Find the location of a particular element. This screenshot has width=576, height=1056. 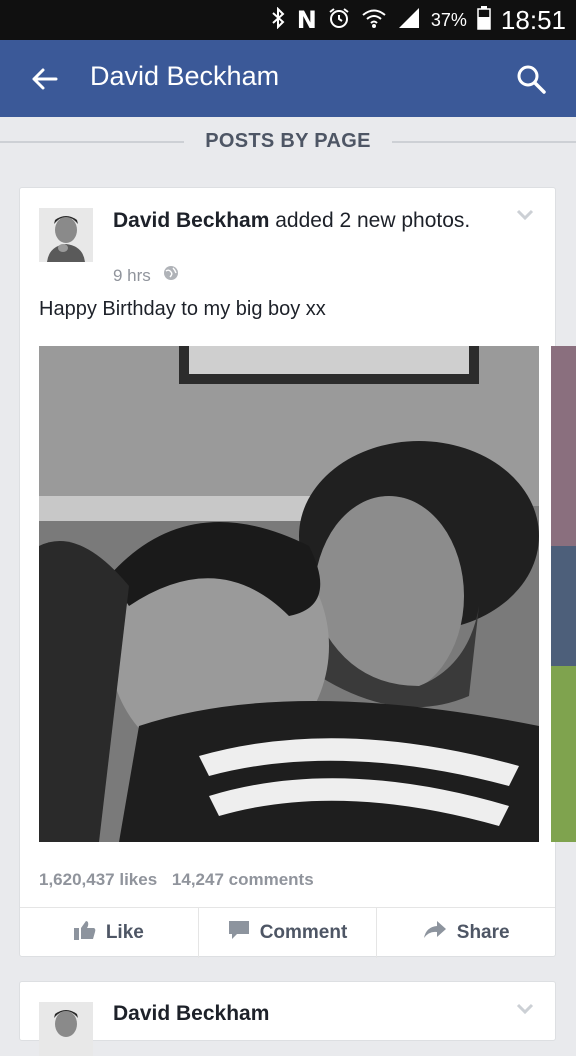

status-bar: N 37% 18:51 is located at coordinates (288, 20).